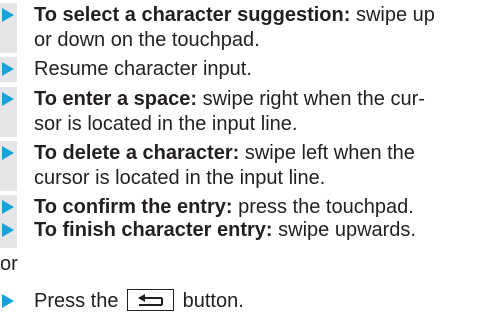  I want to click on back-button-symbol, so click(151, 299).